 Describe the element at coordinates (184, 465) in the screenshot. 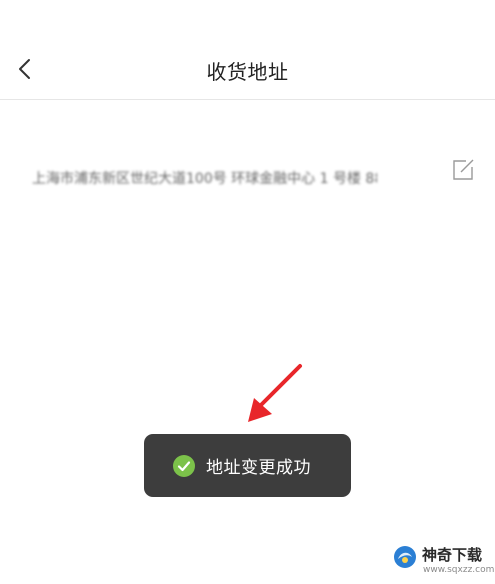

I see `check-circle-icon` at that location.